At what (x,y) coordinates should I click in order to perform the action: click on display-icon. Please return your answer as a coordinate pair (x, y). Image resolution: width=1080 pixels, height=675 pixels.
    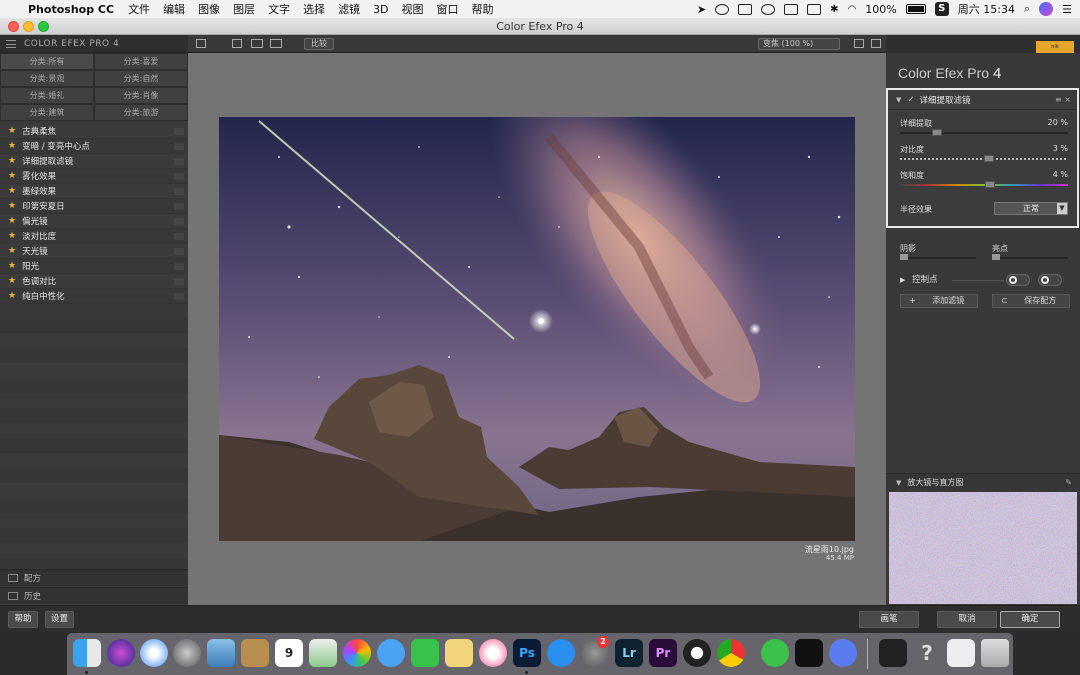
    Looking at the image, I should click on (745, 9).